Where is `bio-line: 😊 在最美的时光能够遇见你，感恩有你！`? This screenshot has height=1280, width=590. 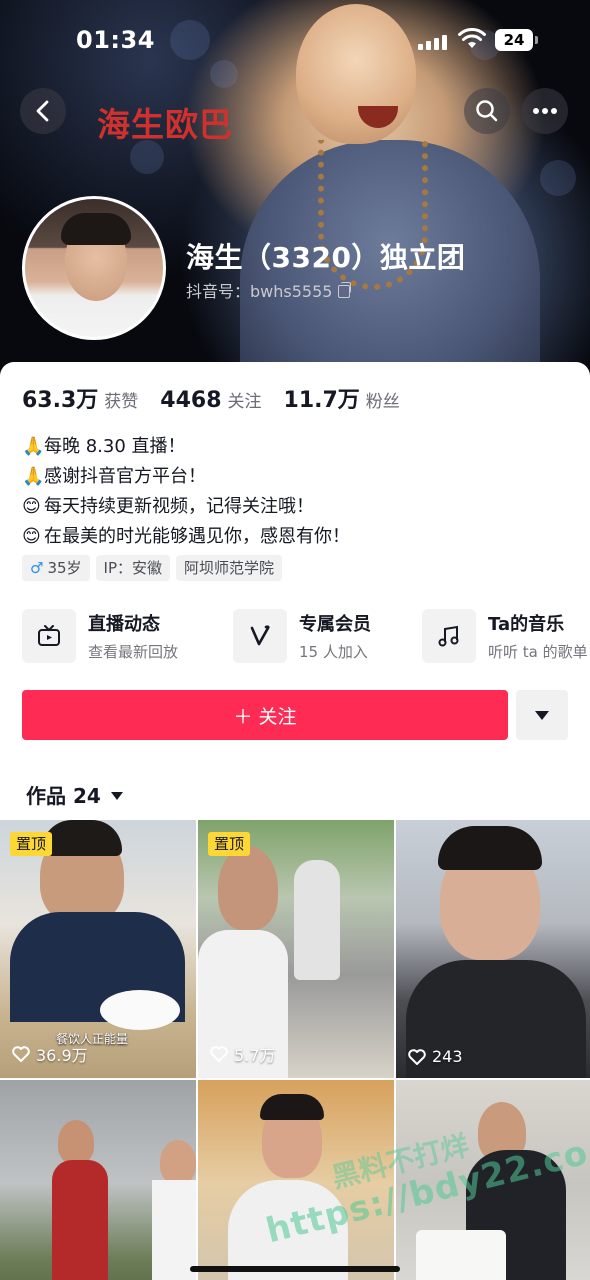 bio-line: 😊 在最美的时光能够遇见你，感恩有你！ is located at coordinates (186, 537).